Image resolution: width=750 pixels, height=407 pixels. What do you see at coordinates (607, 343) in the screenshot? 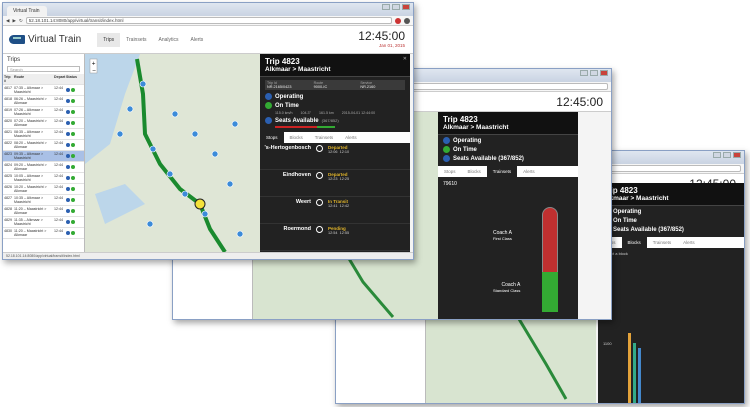
I see `y-tick: 1100` at bounding box center [607, 343].